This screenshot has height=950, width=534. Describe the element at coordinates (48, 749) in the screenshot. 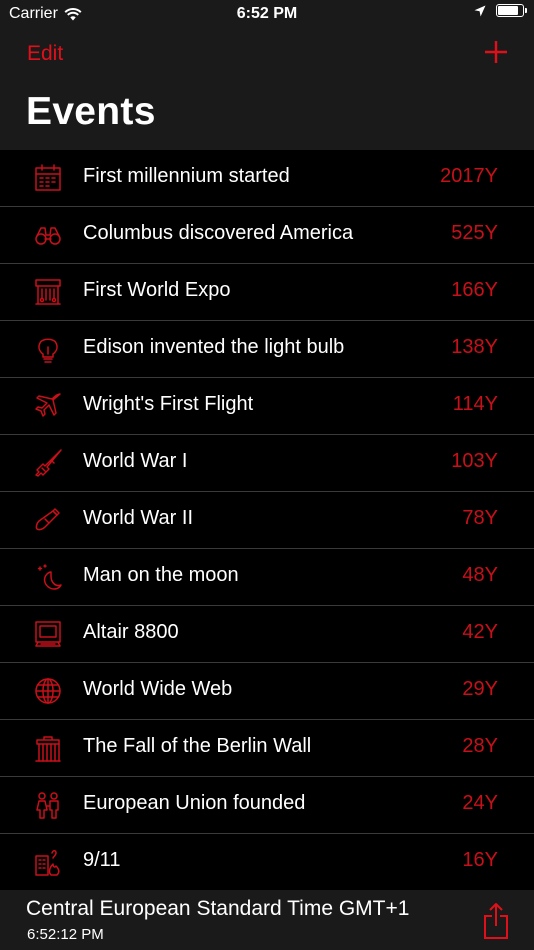

I see `brandenburg-gate-icon` at that location.